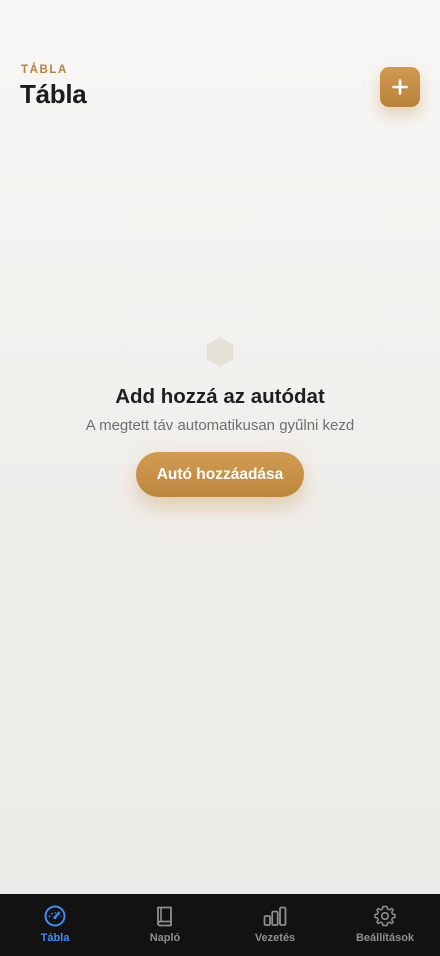 The width and height of the screenshot is (440, 956). I want to click on add-car-button: Autó hozzáadása, so click(220, 474).